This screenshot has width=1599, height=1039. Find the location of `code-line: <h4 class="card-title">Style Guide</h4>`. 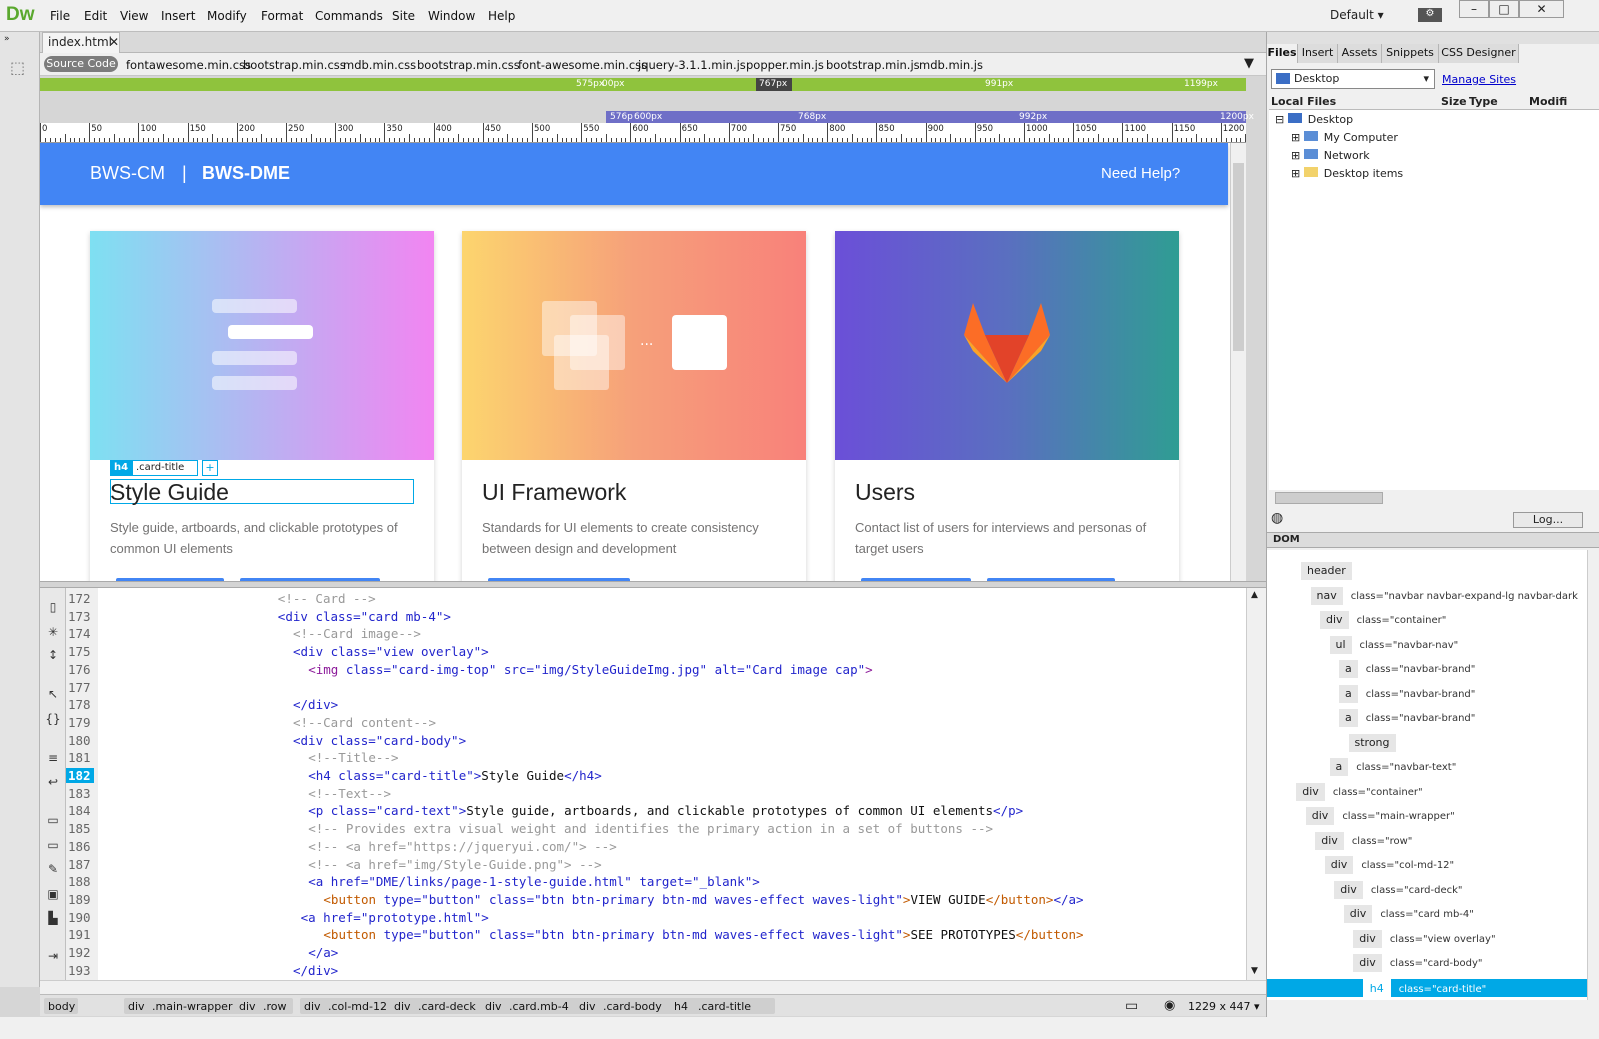

code-line: <h4 class="card-title">Style Guide</h4> is located at coordinates (455, 775).